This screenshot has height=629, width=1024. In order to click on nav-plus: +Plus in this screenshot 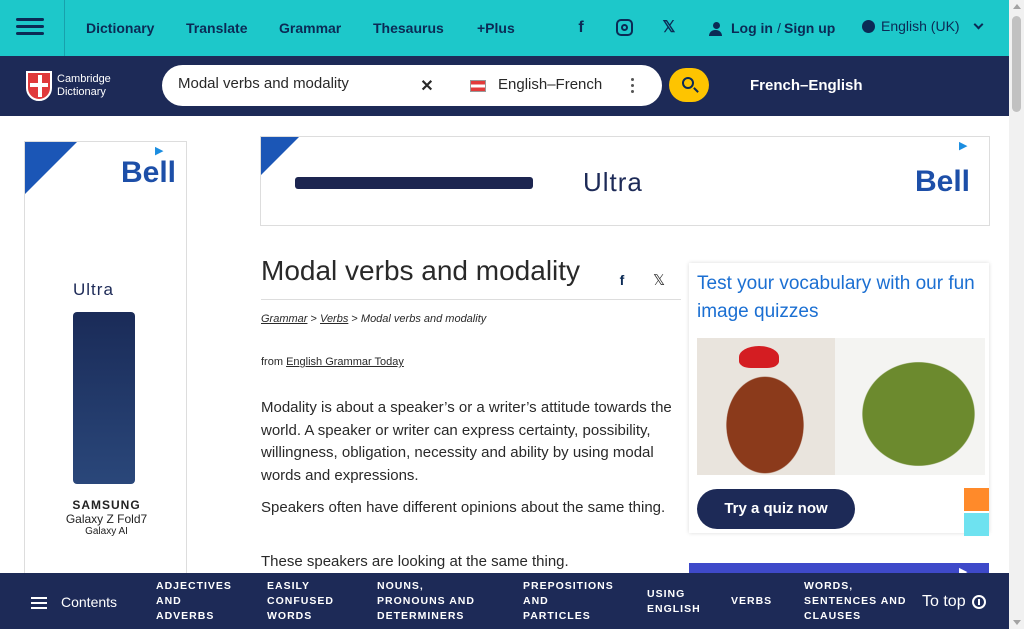, I will do `click(496, 28)`.